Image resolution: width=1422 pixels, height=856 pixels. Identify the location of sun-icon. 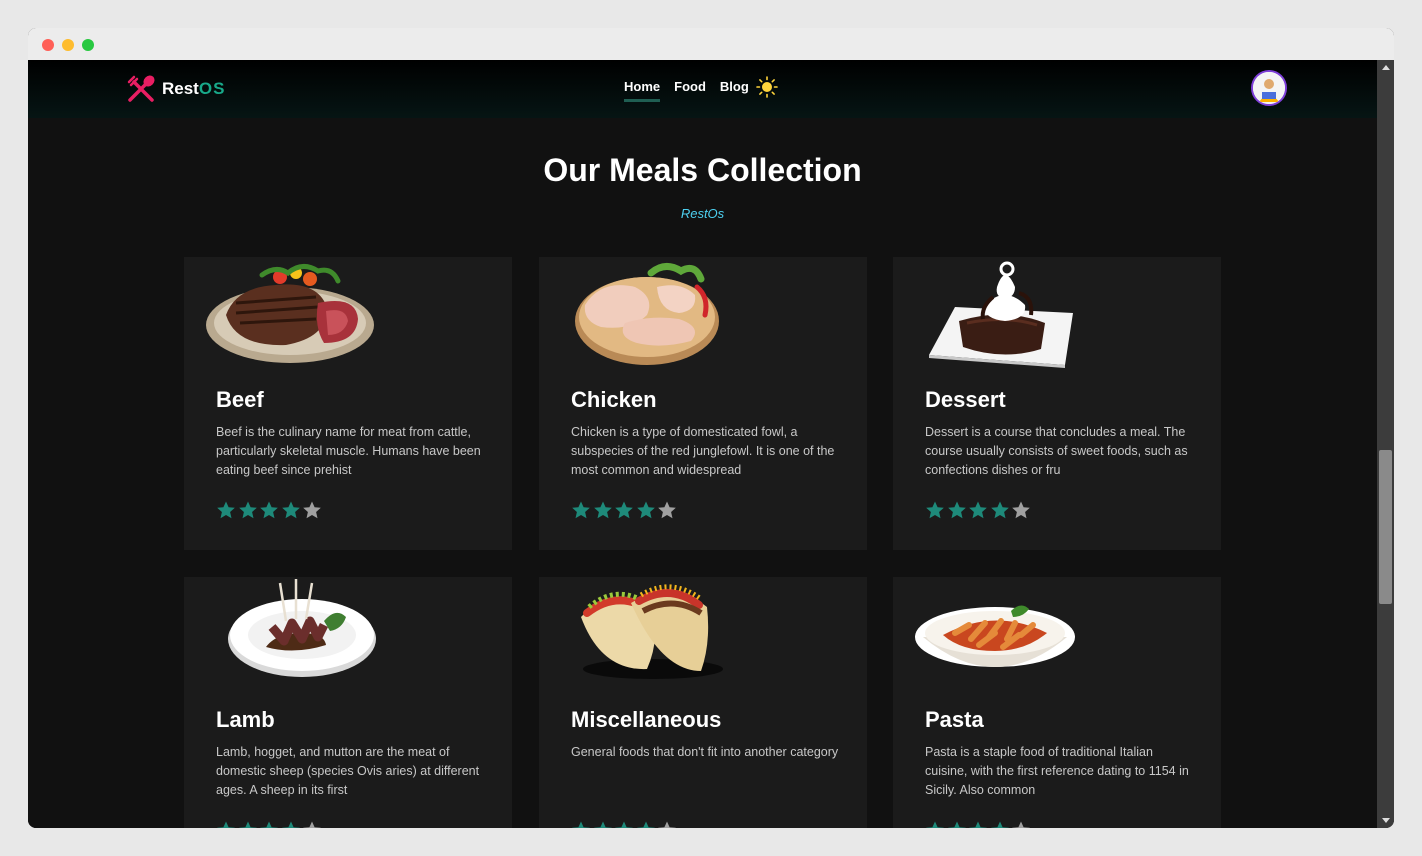
(767, 87).